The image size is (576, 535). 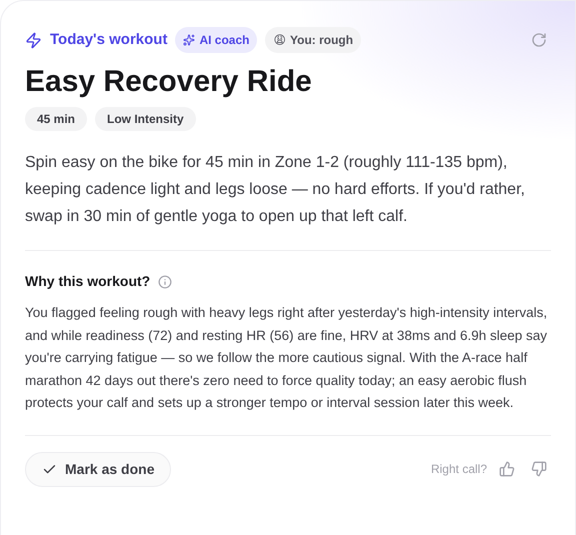 What do you see at coordinates (169, 82) in the screenshot?
I see `workout-title: Easy Recovery Ride` at bounding box center [169, 82].